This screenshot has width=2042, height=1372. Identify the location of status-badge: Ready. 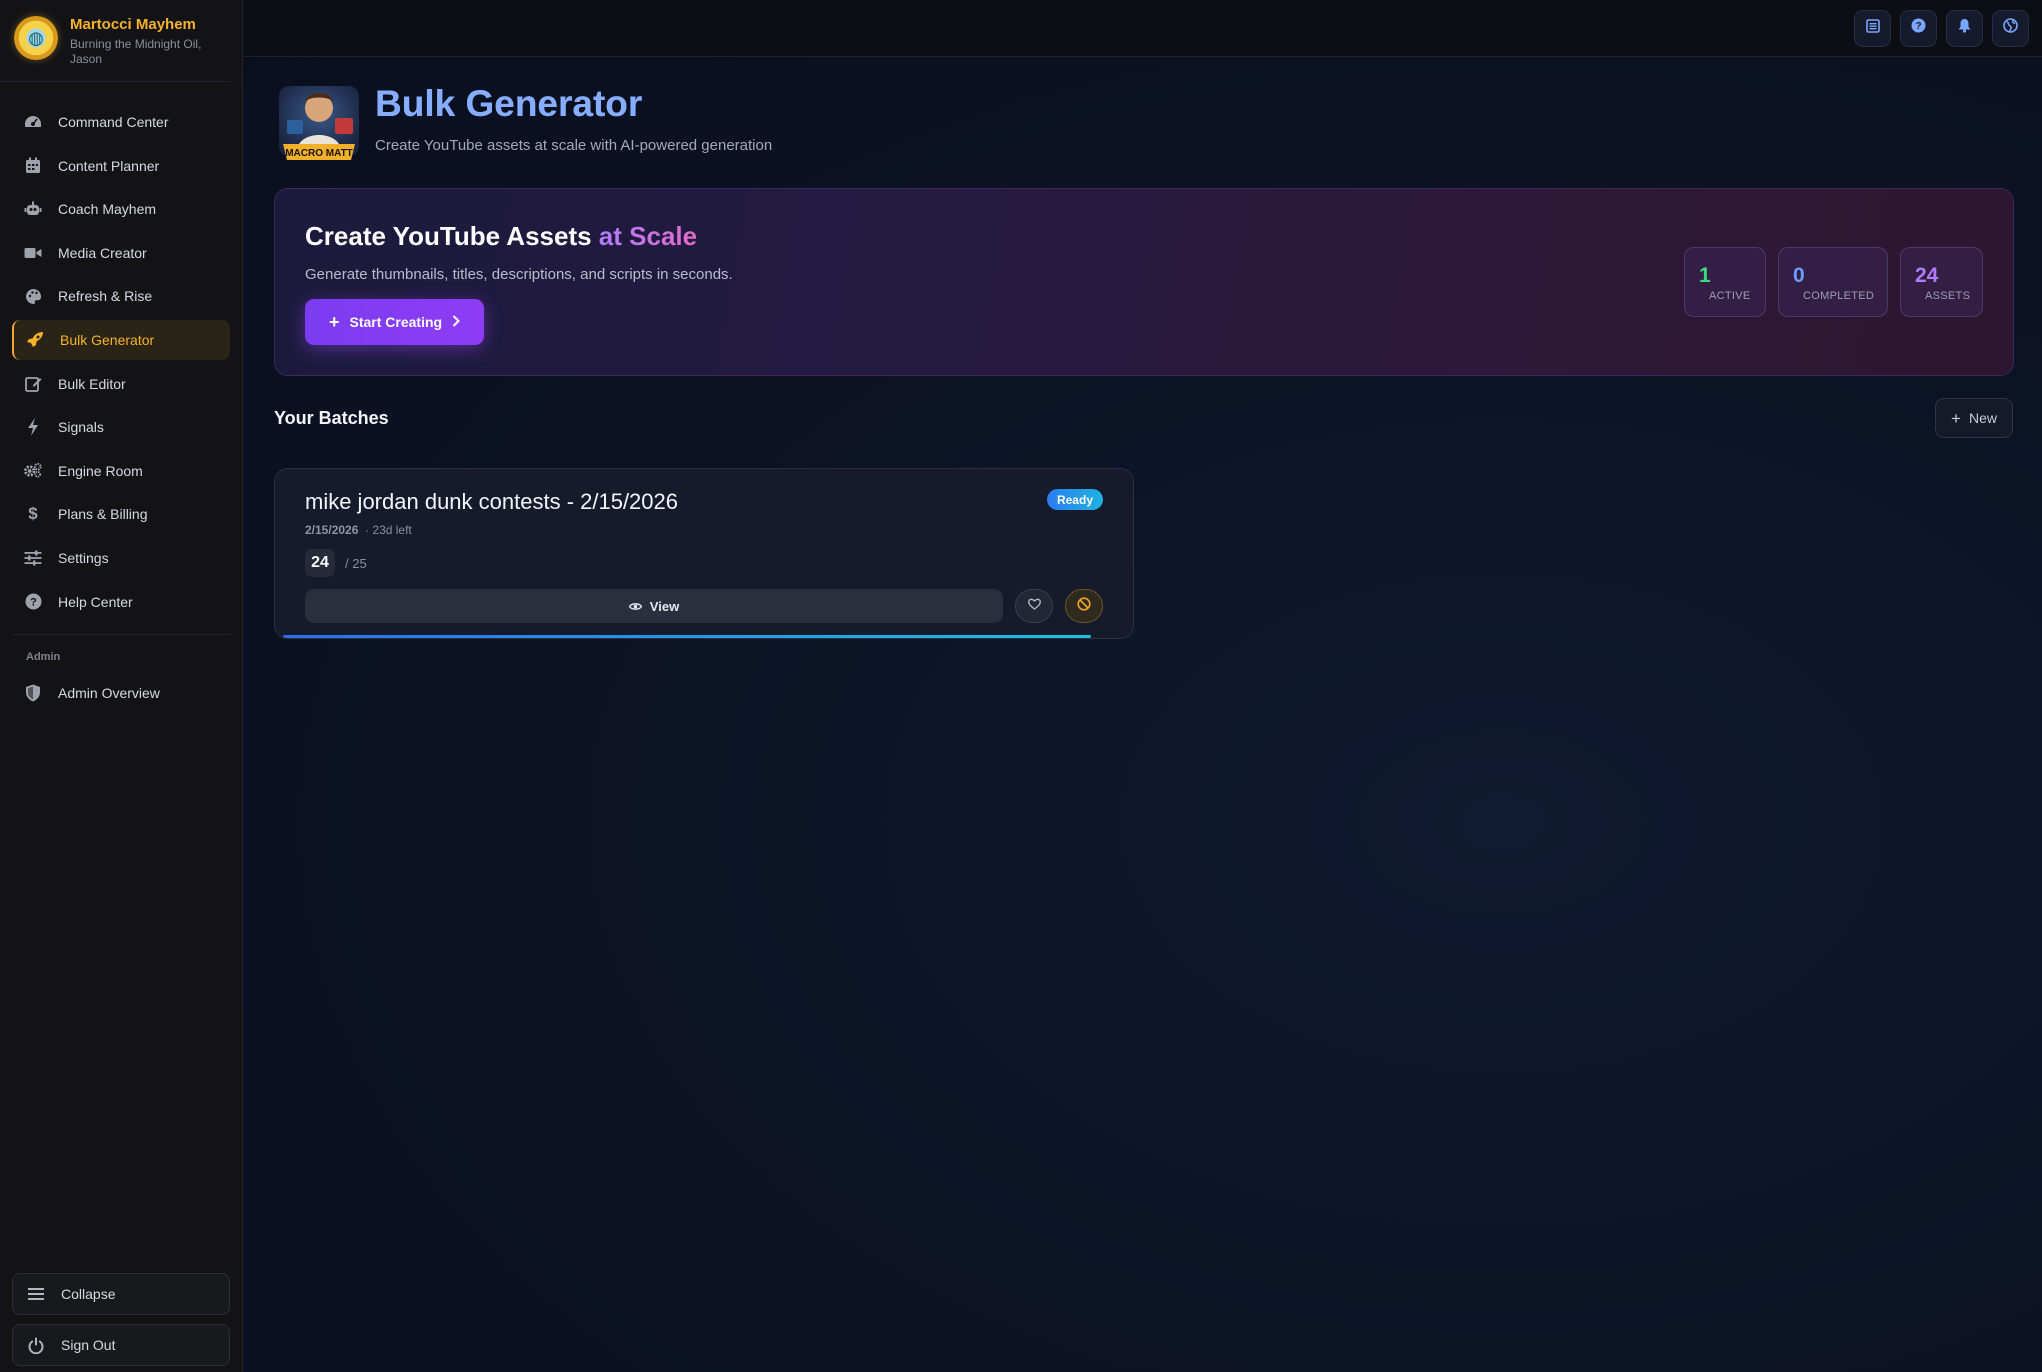
(1074, 499).